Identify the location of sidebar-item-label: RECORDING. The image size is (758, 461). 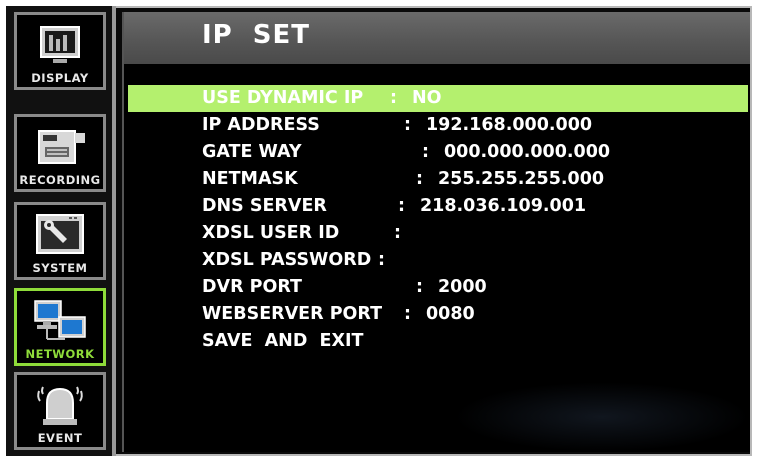
(60, 180).